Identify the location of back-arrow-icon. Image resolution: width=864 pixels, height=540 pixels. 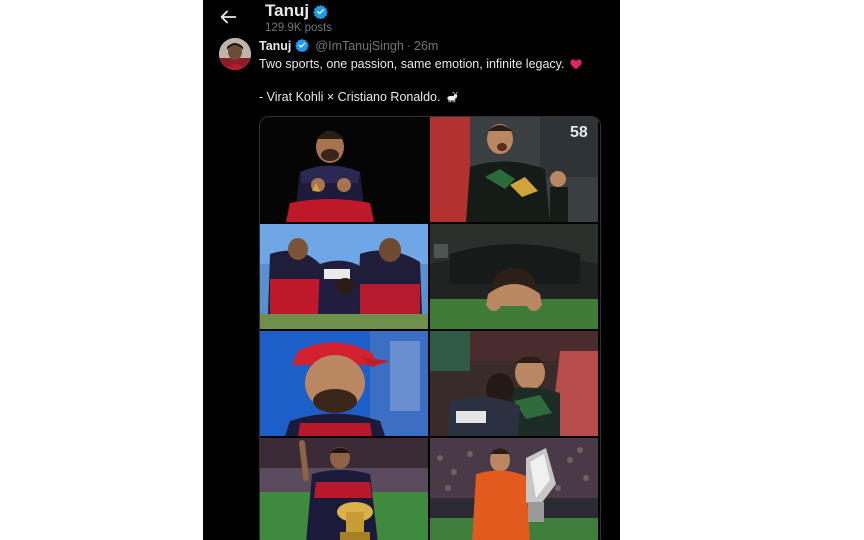
(228, 17).